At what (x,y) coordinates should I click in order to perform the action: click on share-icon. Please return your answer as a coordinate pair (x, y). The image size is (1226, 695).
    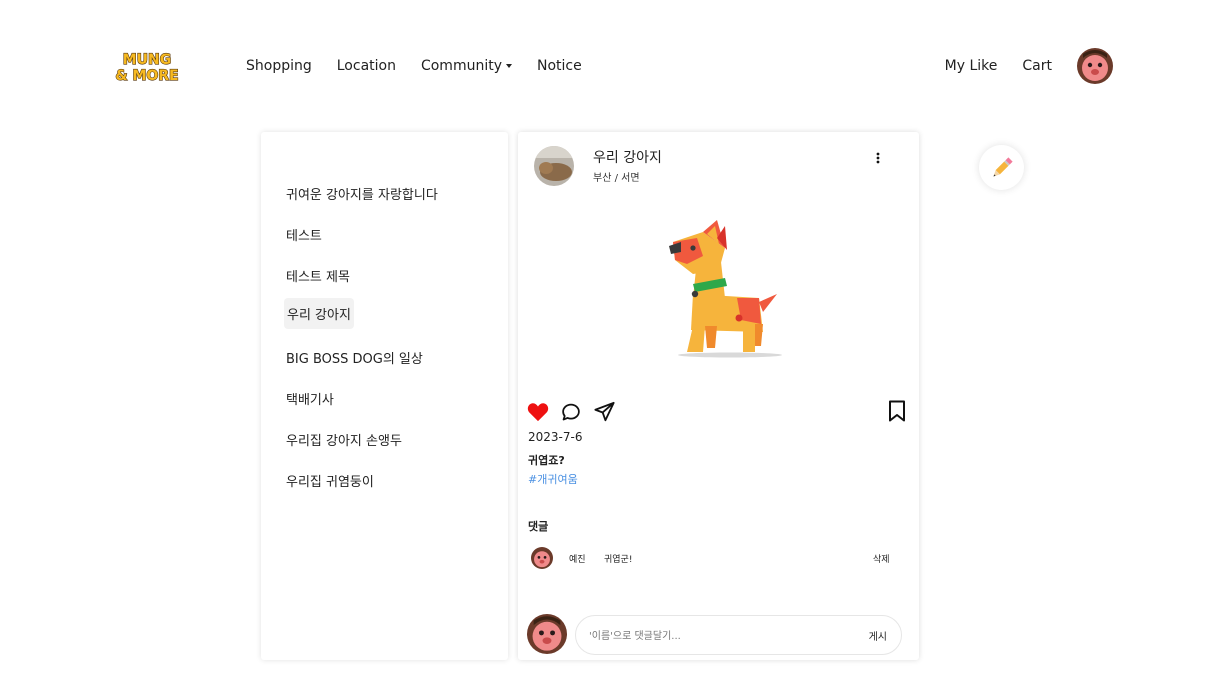
    Looking at the image, I should click on (604, 414).